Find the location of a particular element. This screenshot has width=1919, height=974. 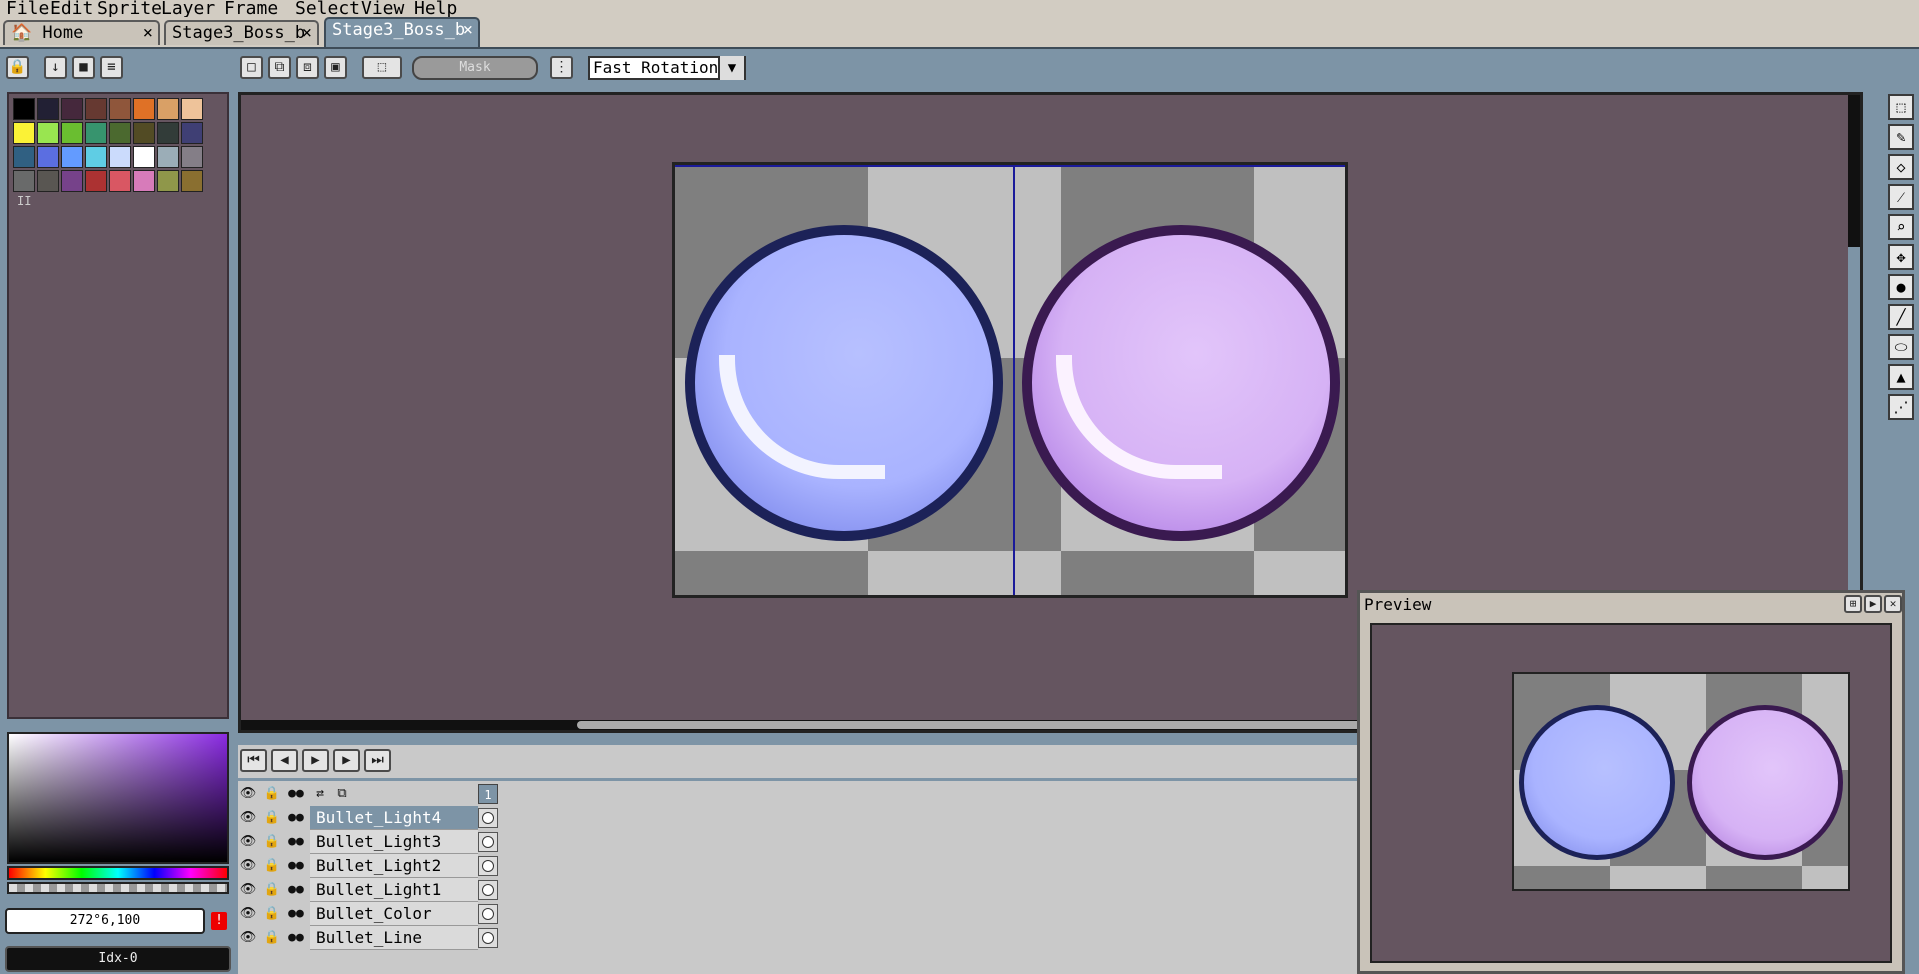

layer-name: Bullet_Light2 is located at coordinates (394, 866).